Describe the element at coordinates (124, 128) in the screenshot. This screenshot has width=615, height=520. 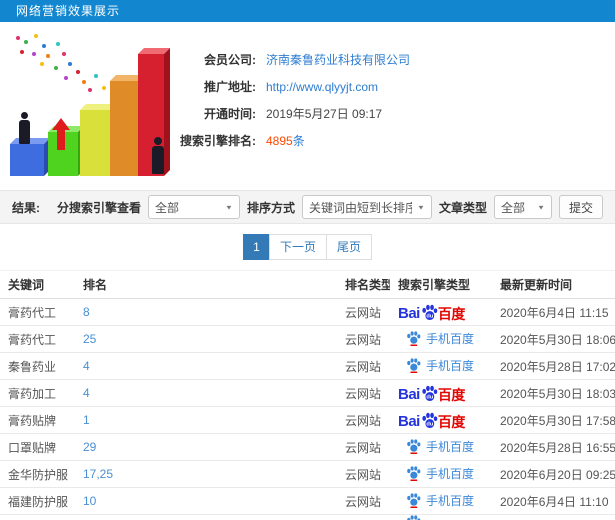
I see `chart-bar-orange` at that location.